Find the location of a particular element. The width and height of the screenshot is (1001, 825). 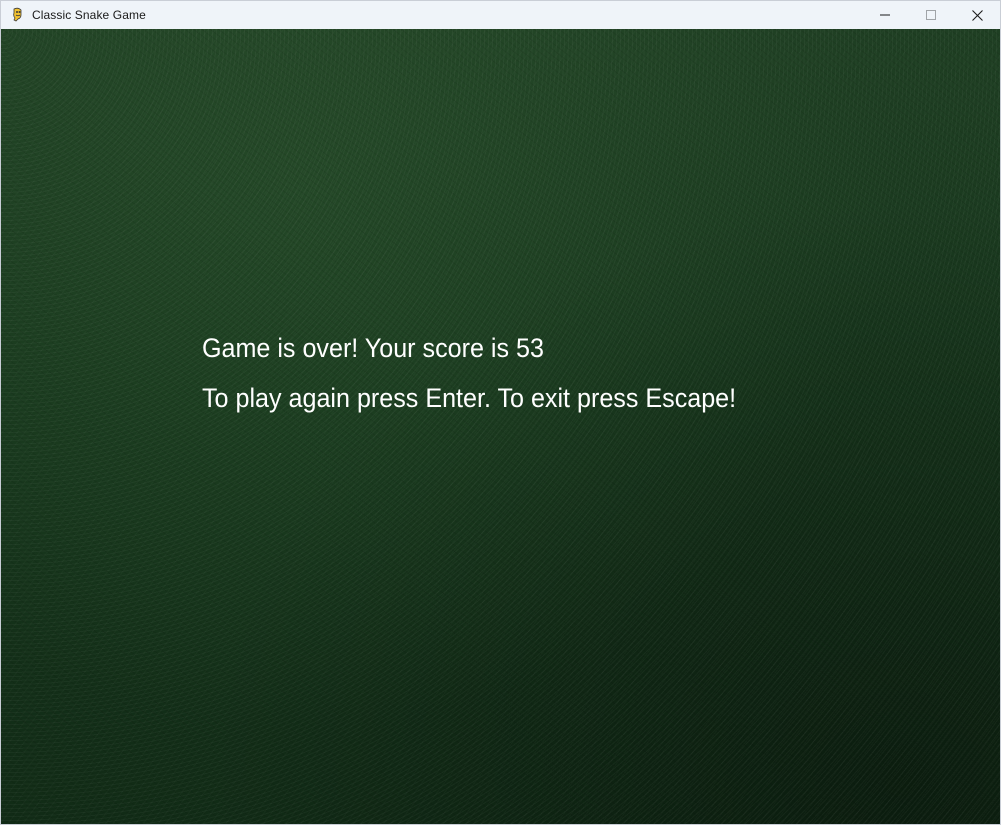

pygame-snake-icon is located at coordinates (18, 15).